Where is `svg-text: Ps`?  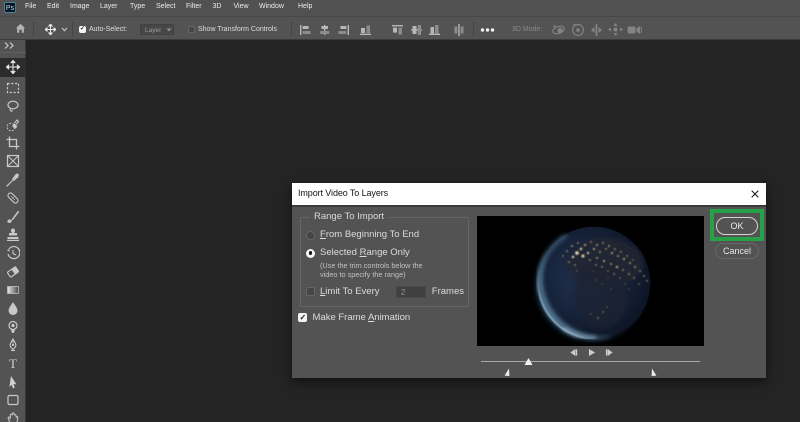
svg-text: Ps is located at coordinates (10, 8).